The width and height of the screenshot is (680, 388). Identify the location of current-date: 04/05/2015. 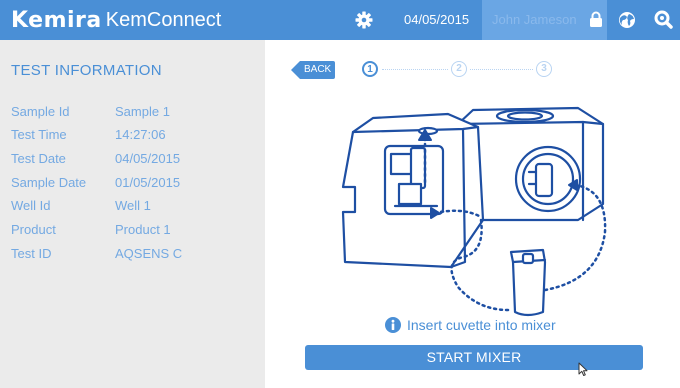
(437, 19).